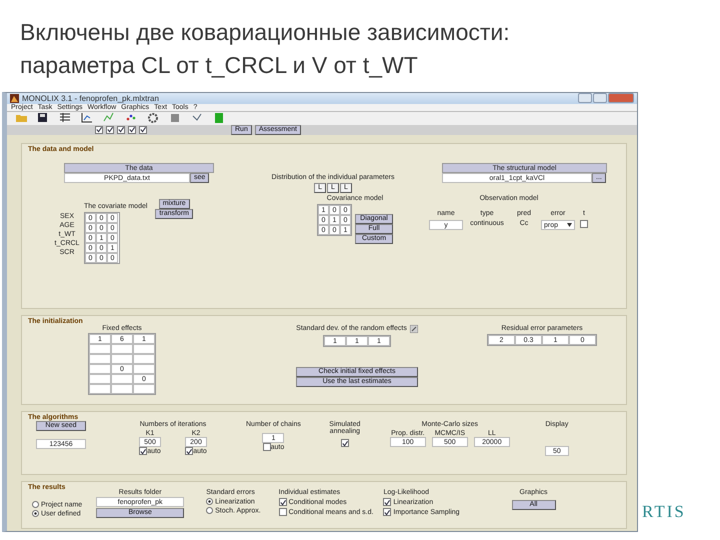 The image size is (720, 540). I want to click on caret-icon, so click(569, 225).